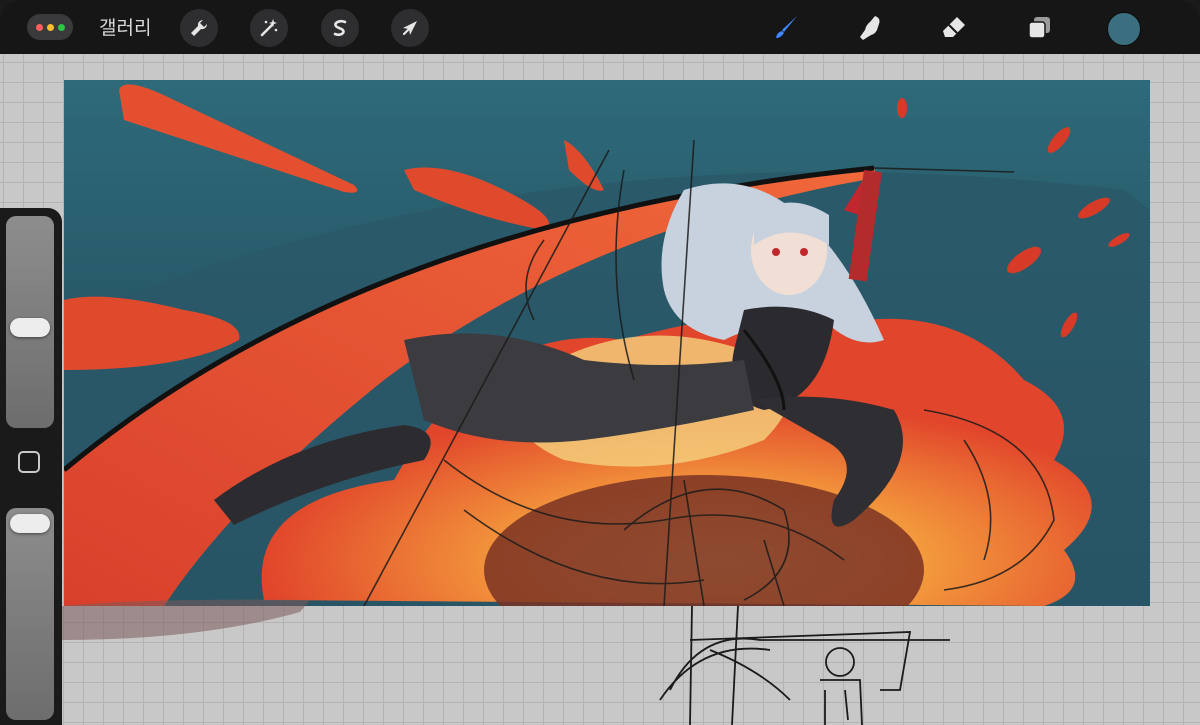 Image resolution: width=1200 pixels, height=725 pixels. I want to click on smudge-tool-button, so click(871, 28).